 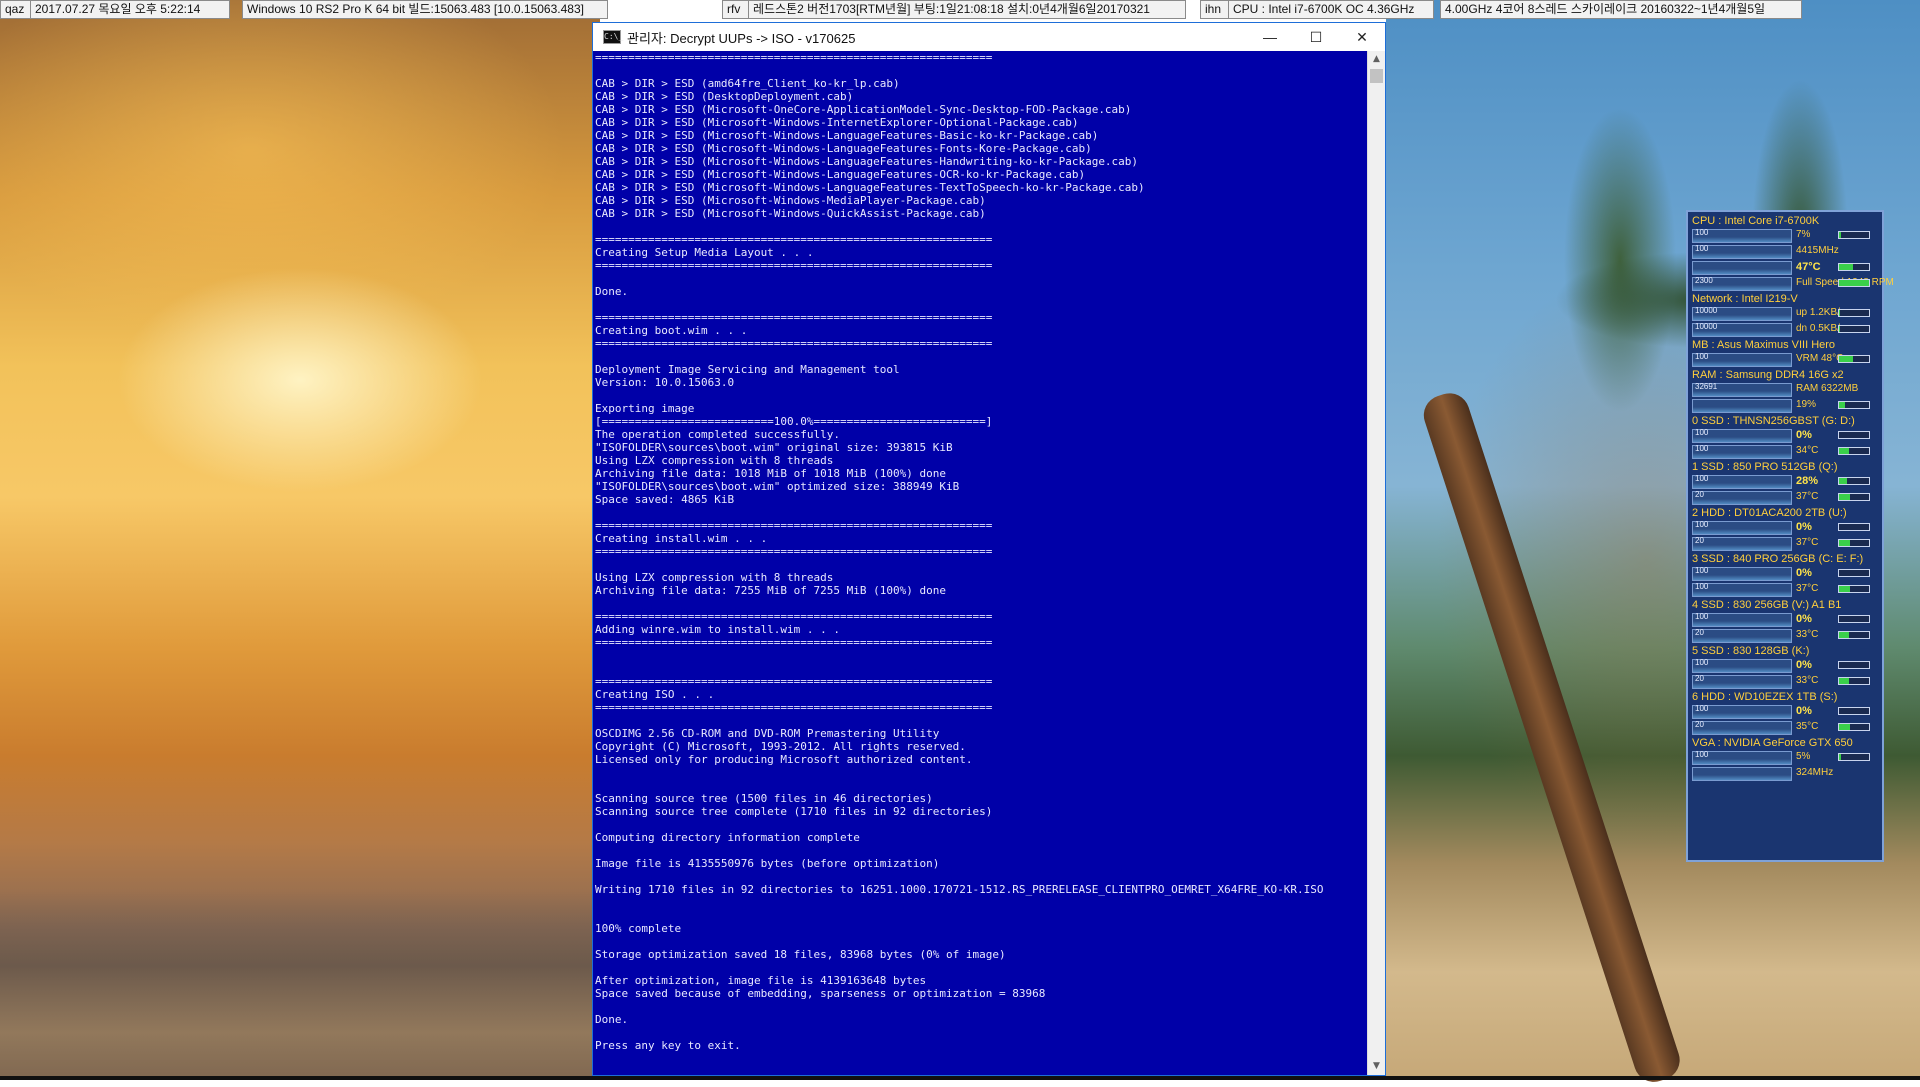 I want to click on usage-graph: 10000, so click(x=1742, y=314).